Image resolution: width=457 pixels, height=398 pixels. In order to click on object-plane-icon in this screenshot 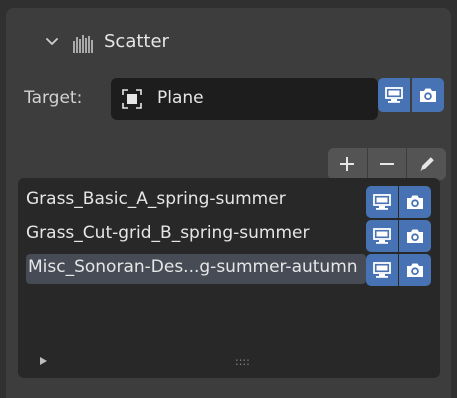, I will do `click(132, 99)`.